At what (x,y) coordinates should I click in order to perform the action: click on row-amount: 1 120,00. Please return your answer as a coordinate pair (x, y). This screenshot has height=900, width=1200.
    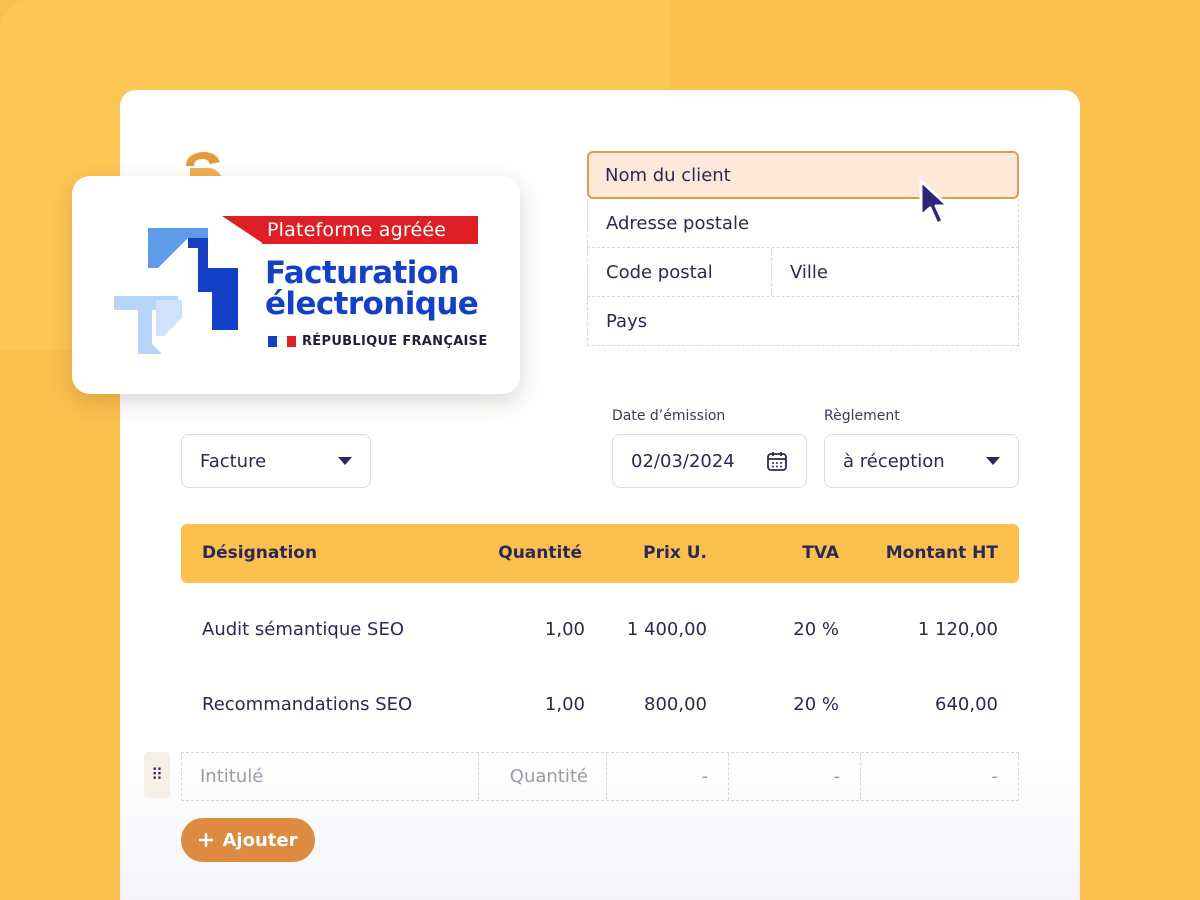
    Looking at the image, I should click on (957, 629).